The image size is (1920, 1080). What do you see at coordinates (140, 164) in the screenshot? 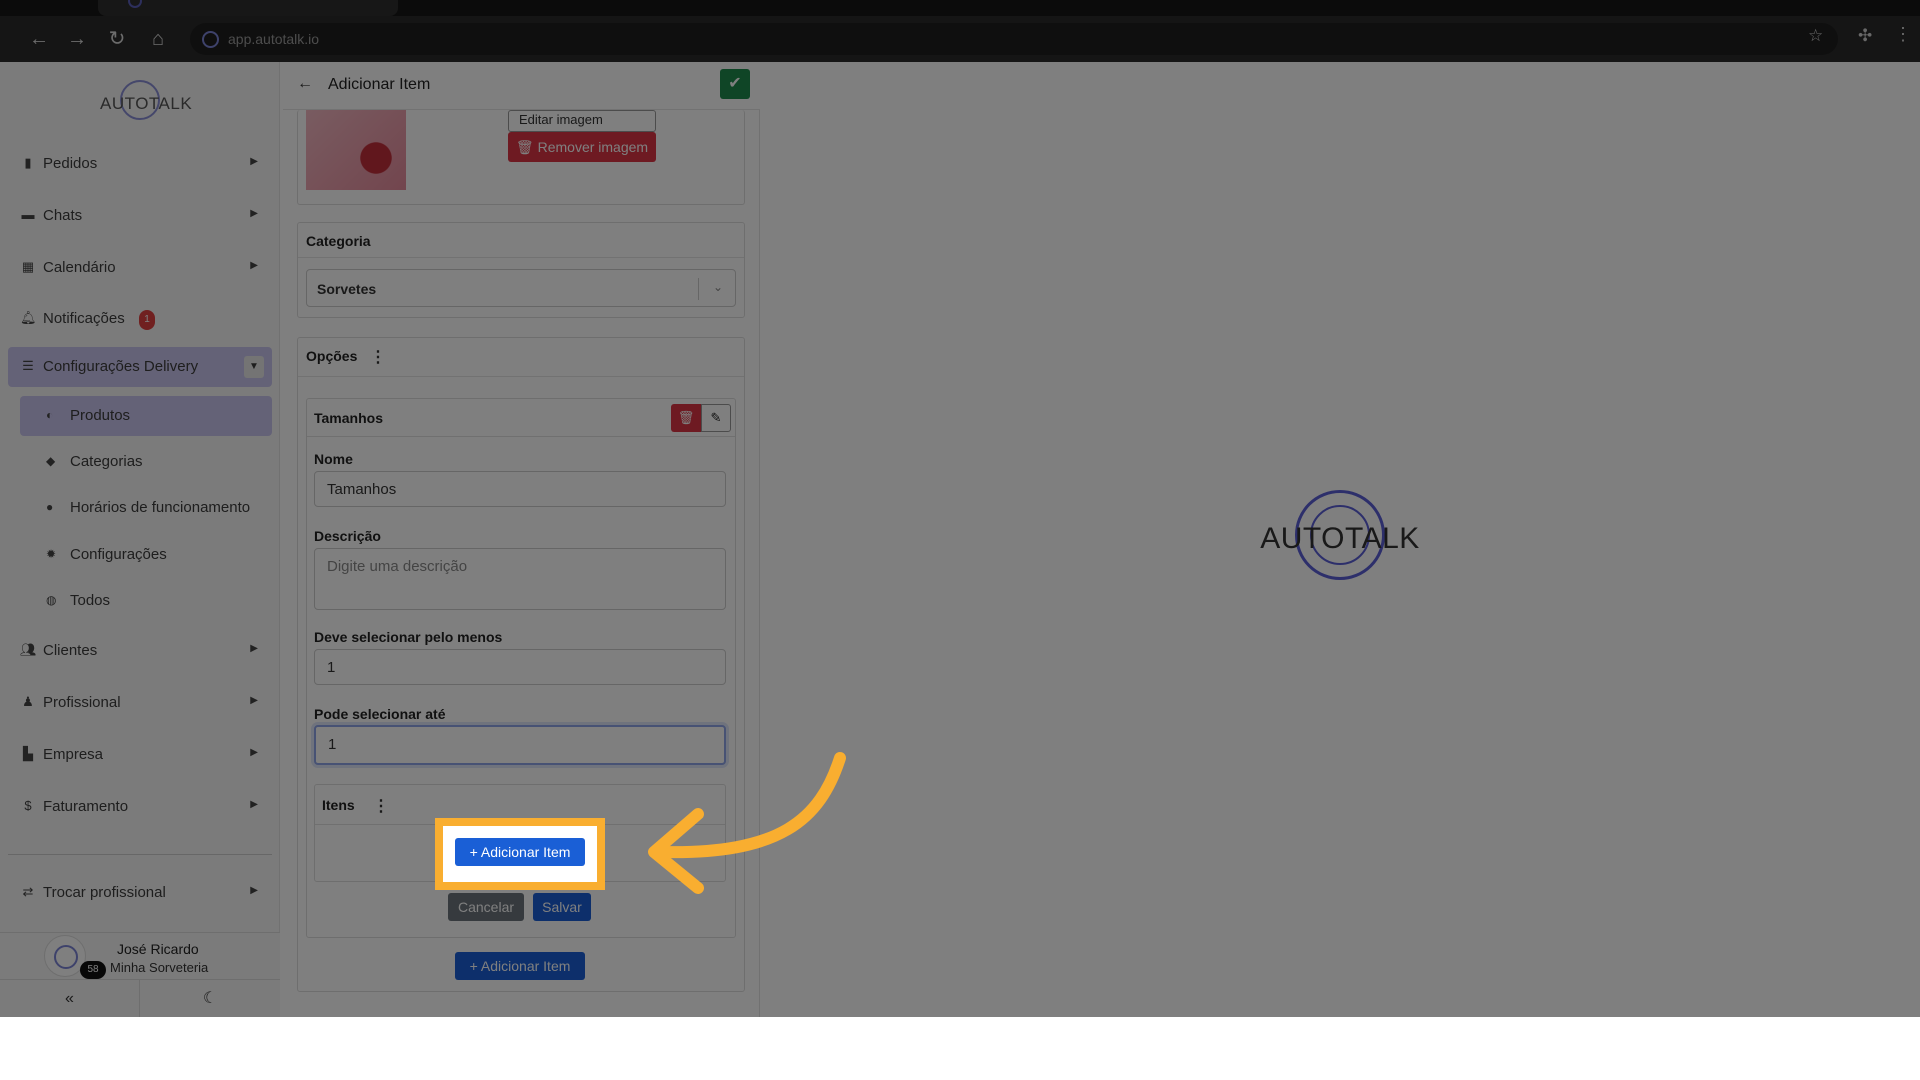
I see `sidebar-item-pedidos: ▮ Pedidos ▶` at bounding box center [140, 164].